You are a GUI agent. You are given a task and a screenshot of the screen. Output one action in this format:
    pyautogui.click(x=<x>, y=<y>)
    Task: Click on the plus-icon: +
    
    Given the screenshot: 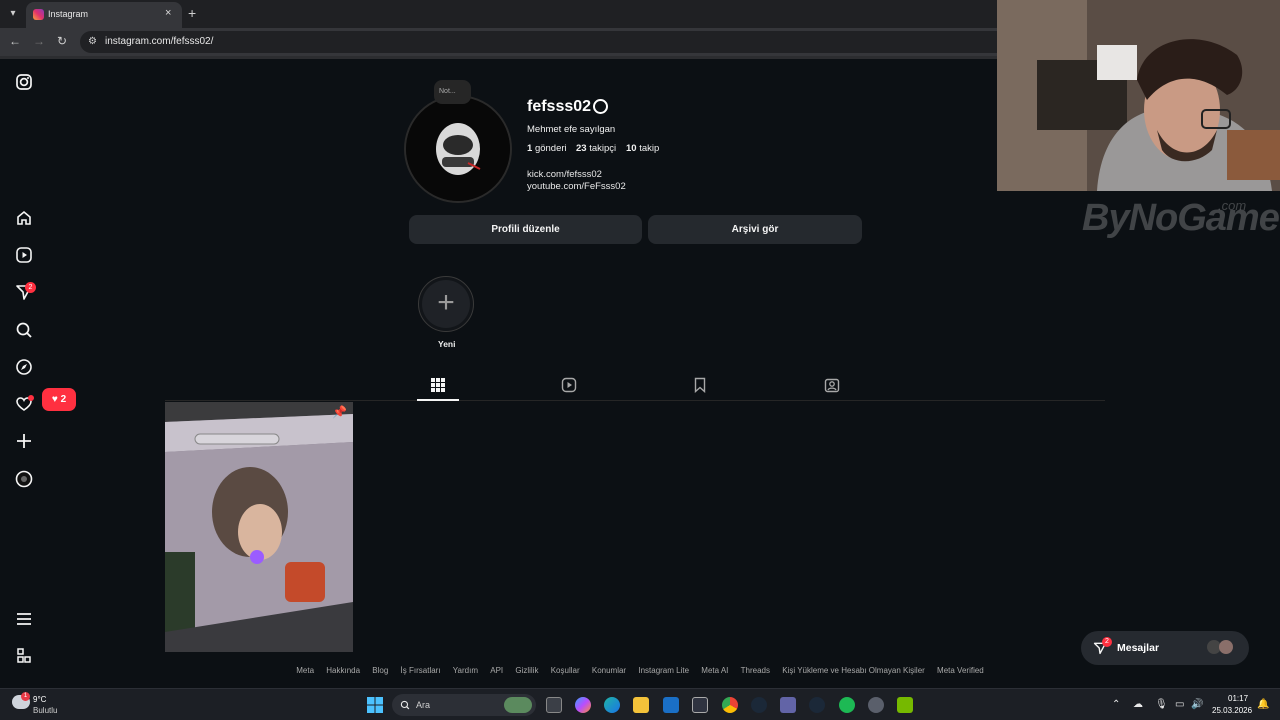 What is the action you would take?
    pyautogui.click(x=446, y=304)
    